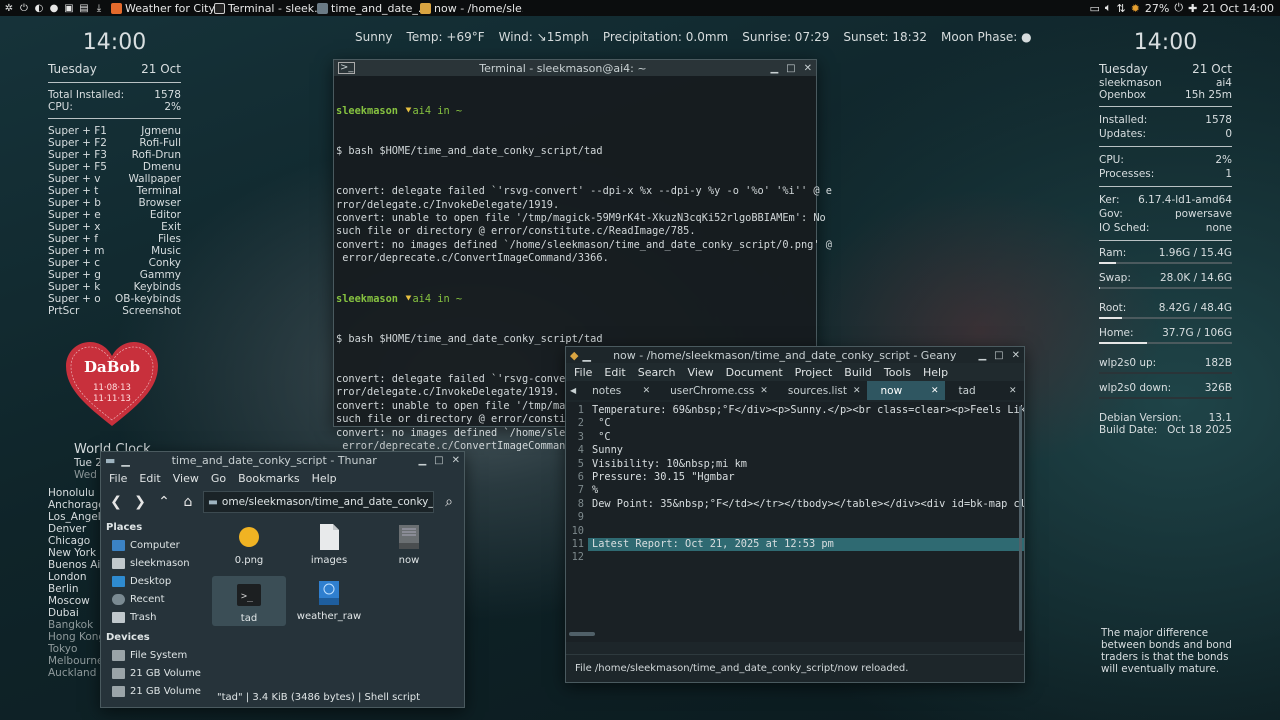 This screenshot has height=720, width=1280. I want to click on home-icon: ⌂, so click(188, 502).